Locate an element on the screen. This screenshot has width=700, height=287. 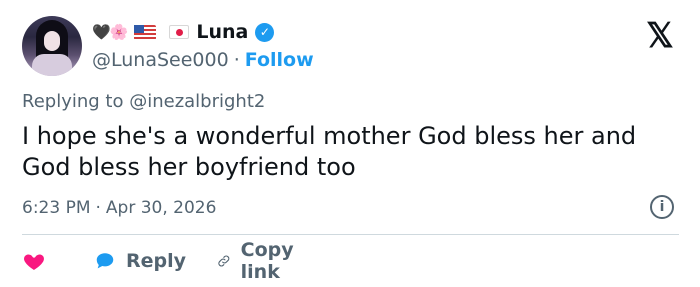
reply-button: Reply is located at coordinates (140, 261).